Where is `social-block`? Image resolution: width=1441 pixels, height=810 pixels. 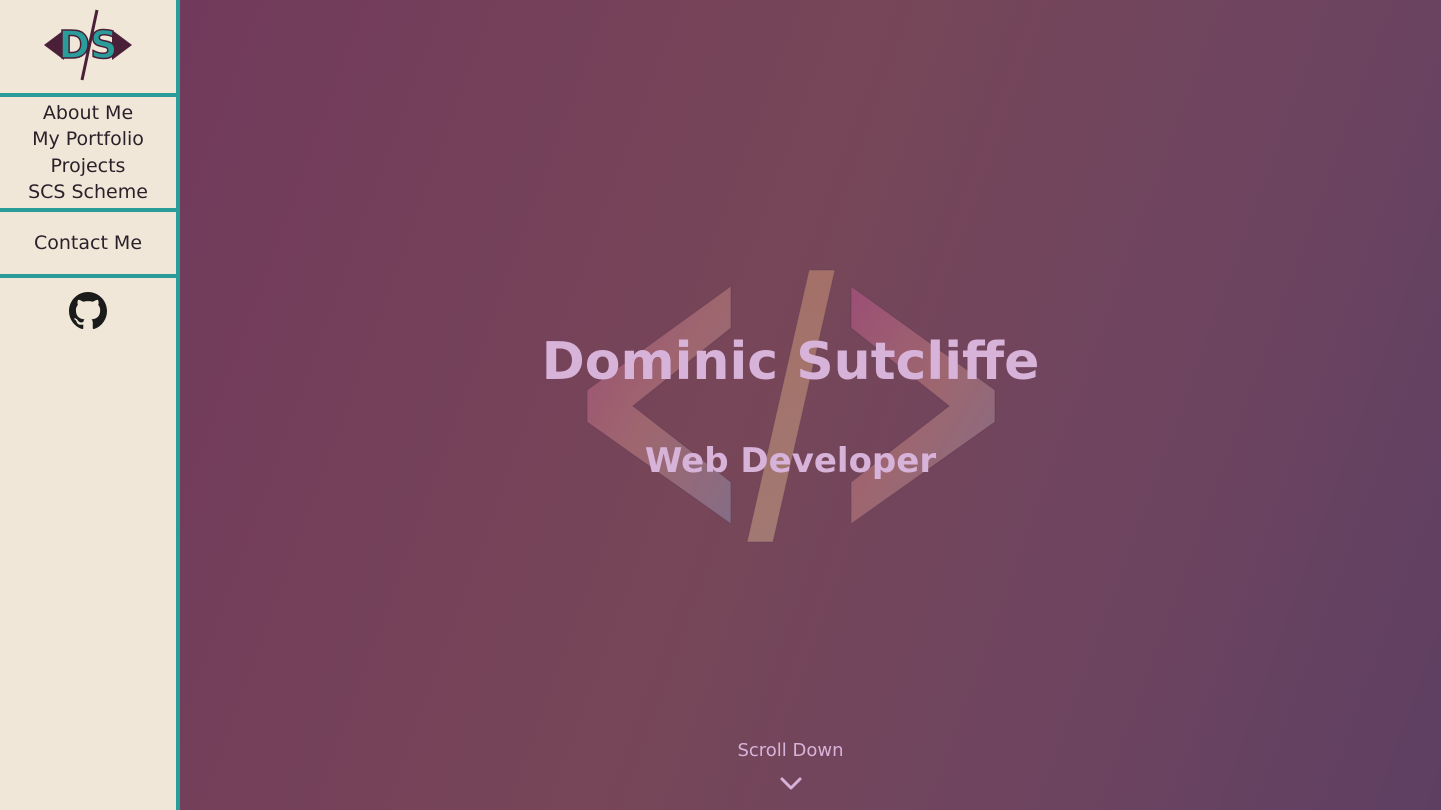 social-block is located at coordinates (88, 311).